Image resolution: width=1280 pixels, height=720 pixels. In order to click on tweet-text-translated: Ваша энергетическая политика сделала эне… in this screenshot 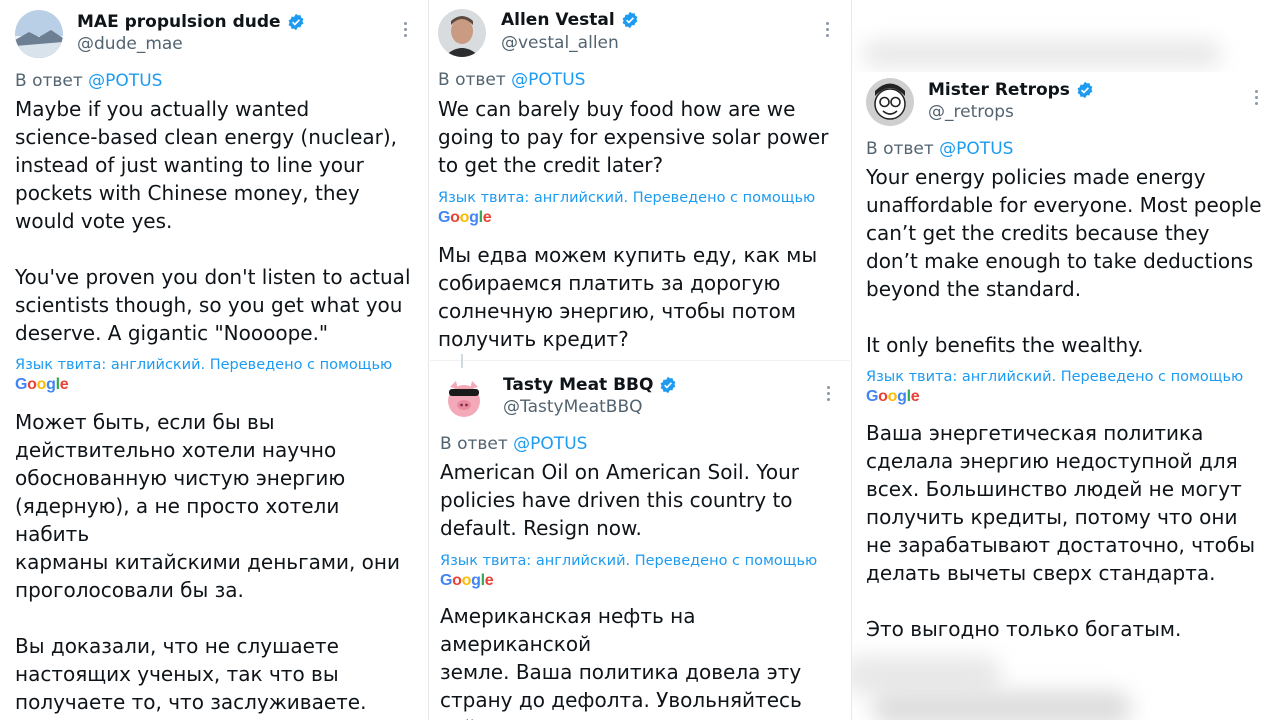, I will do `click(1061, 531)`.